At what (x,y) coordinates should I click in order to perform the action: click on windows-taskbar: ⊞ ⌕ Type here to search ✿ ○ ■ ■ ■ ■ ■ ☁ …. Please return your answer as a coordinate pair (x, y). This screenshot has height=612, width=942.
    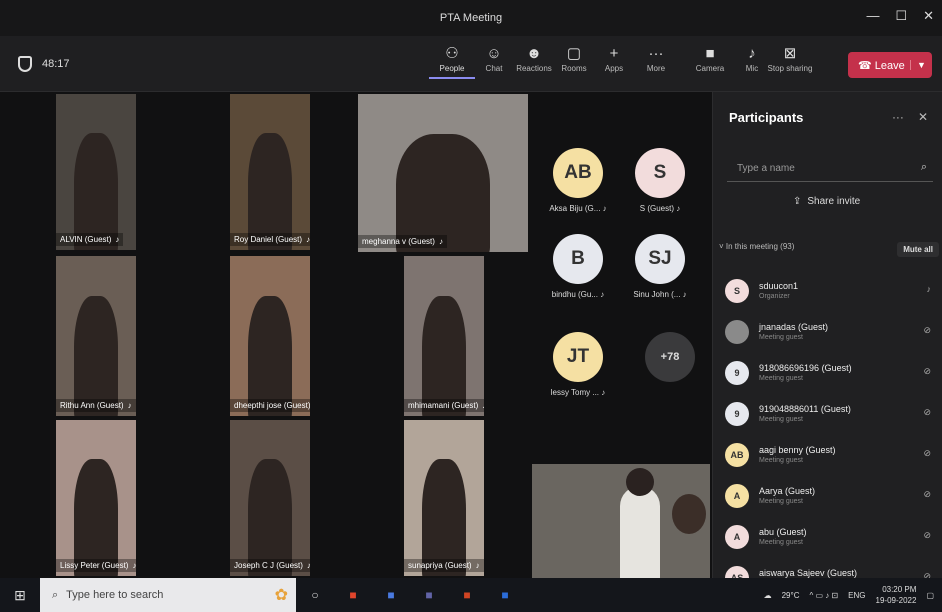
    Looking at the image, I should click on (471, 595).